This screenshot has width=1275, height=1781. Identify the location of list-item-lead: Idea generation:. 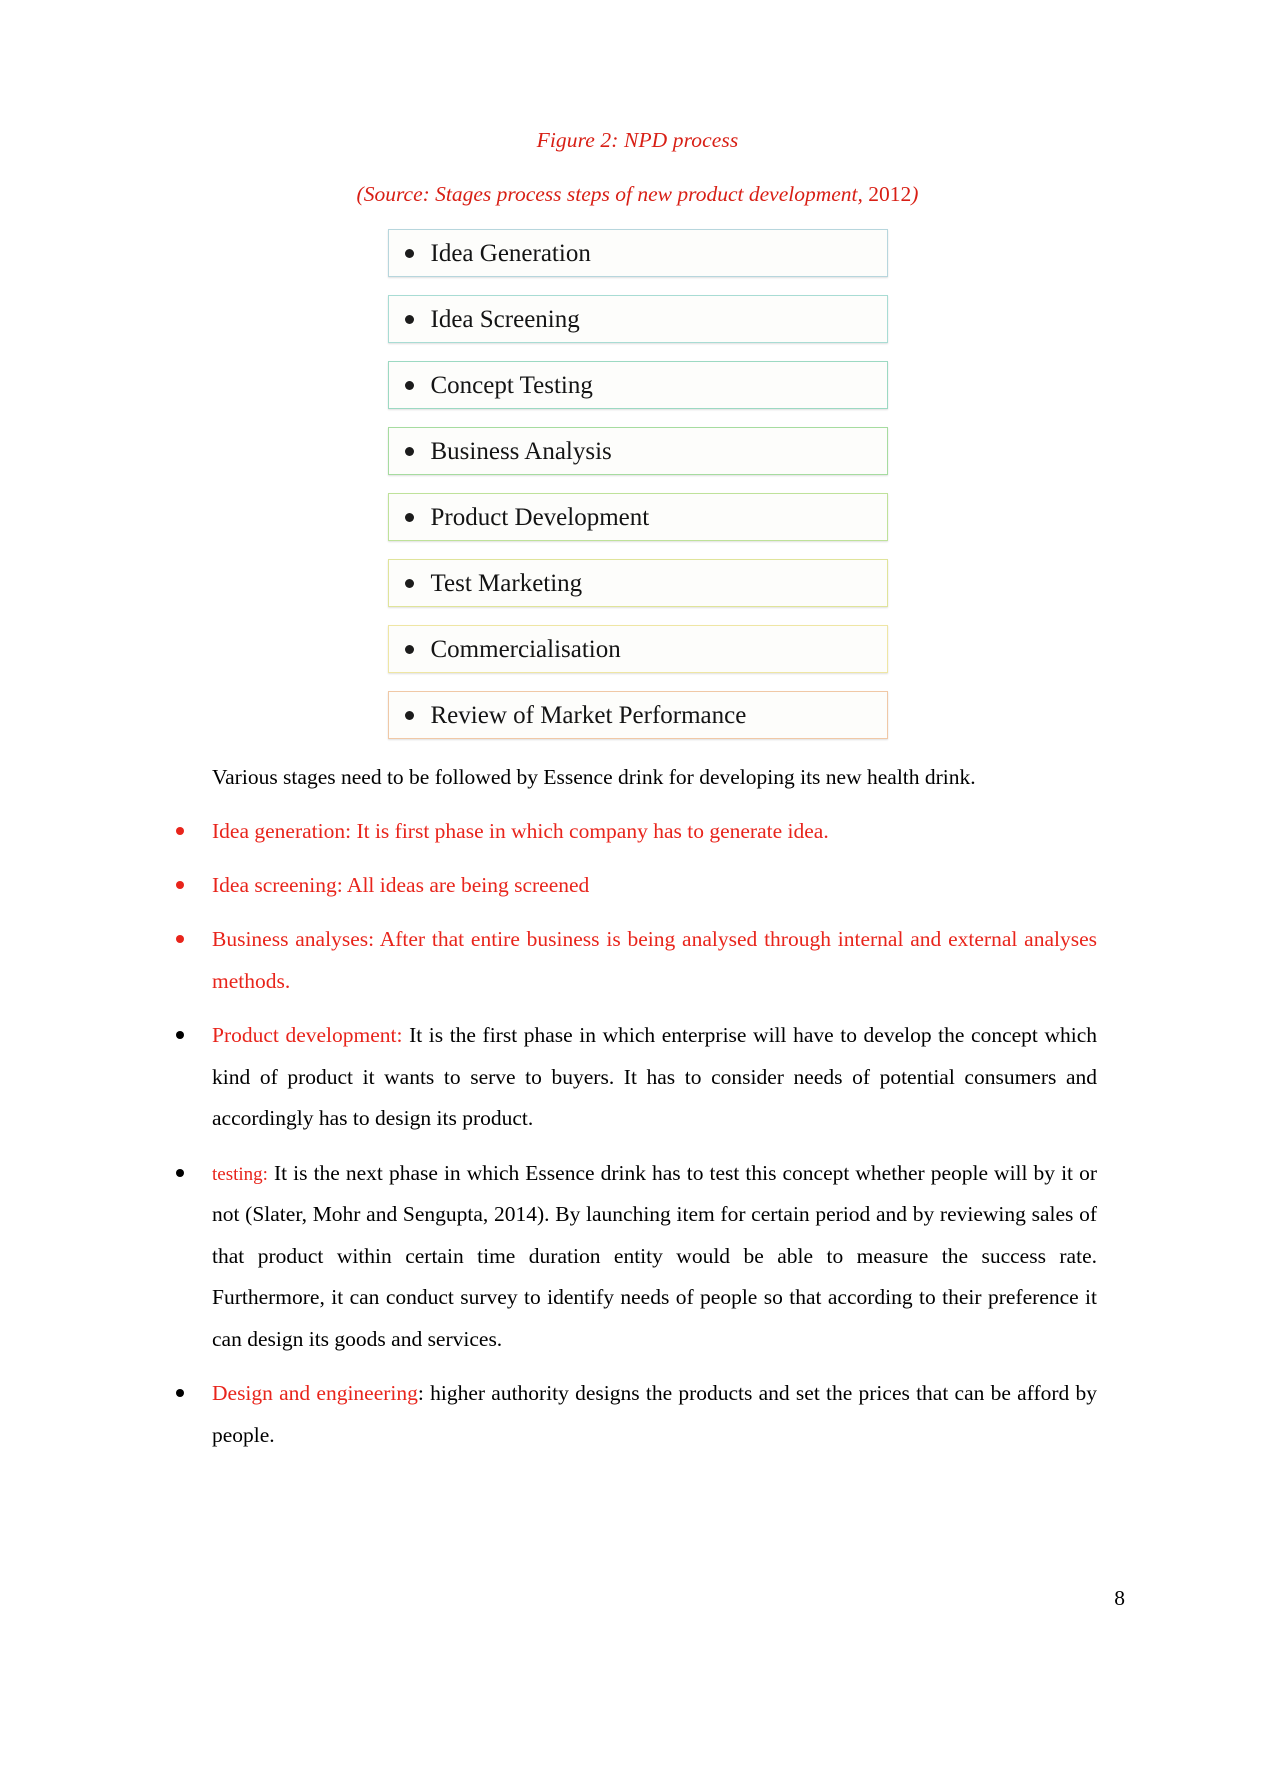
(282, 830).